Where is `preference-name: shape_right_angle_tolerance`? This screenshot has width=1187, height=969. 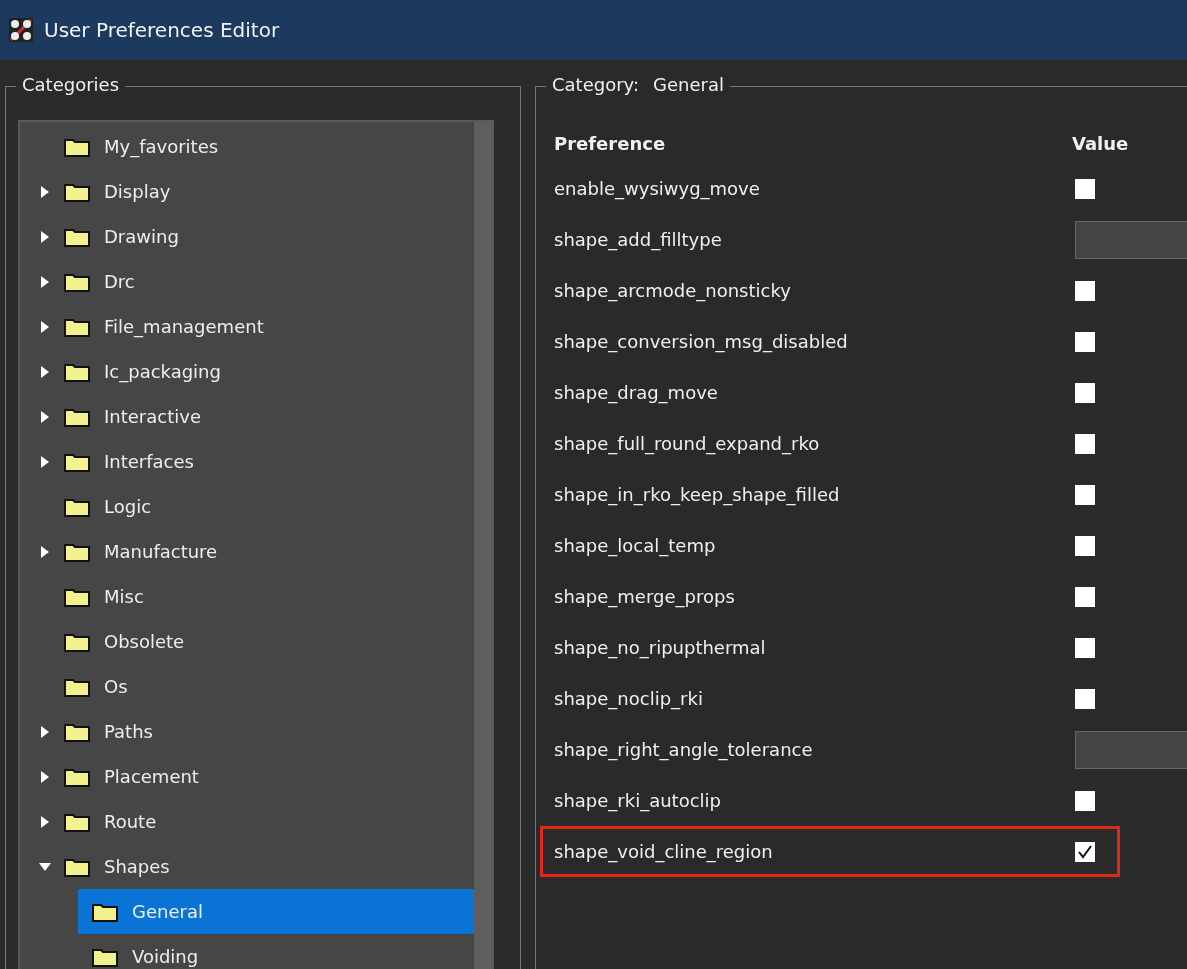 preference-name: shape_right_angle_tolerance is located at coordinates (684, 749).